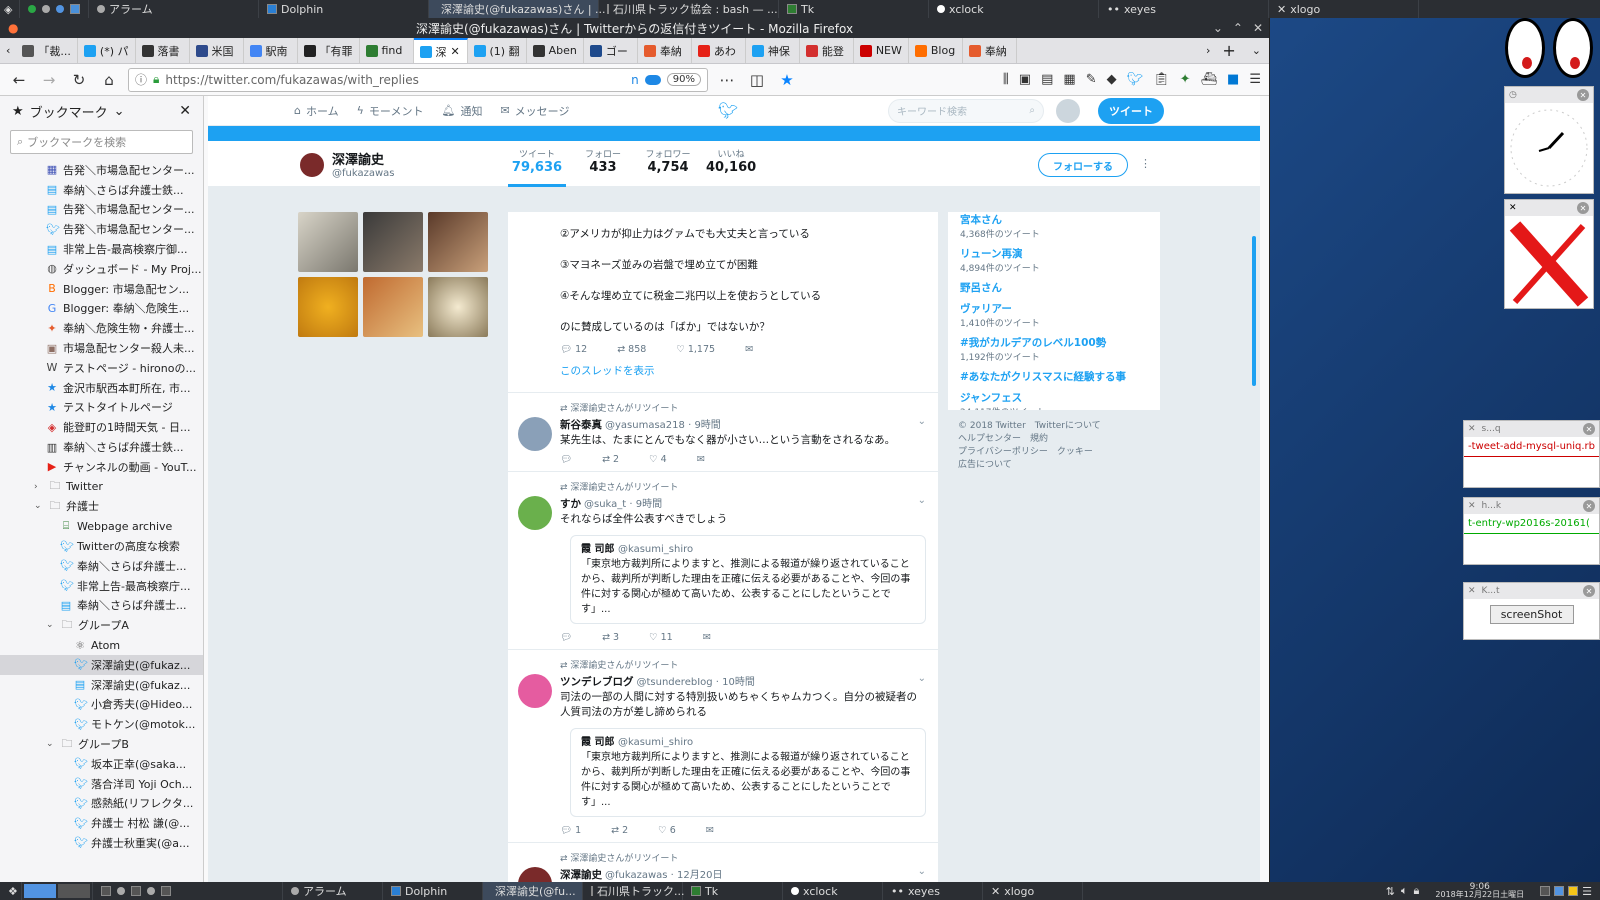  What do you see at coordinates (1068, 110) in the screenshot?
I see `avatar` at bounding box center [1068, 110].